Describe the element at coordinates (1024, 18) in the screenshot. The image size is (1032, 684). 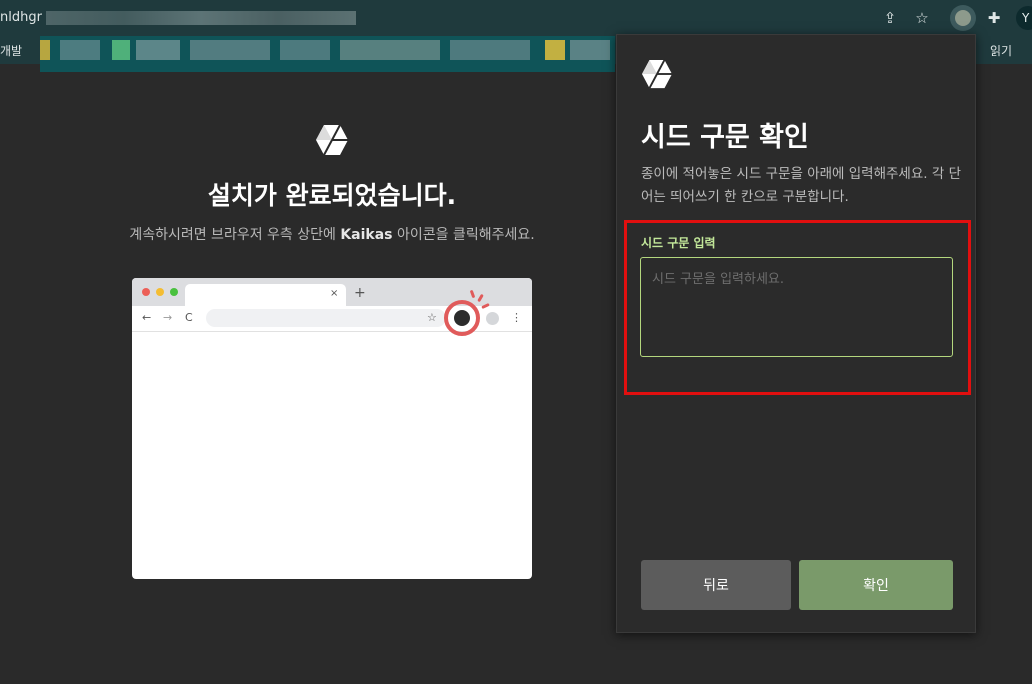
I see `profile-avatar: Y` at that location.